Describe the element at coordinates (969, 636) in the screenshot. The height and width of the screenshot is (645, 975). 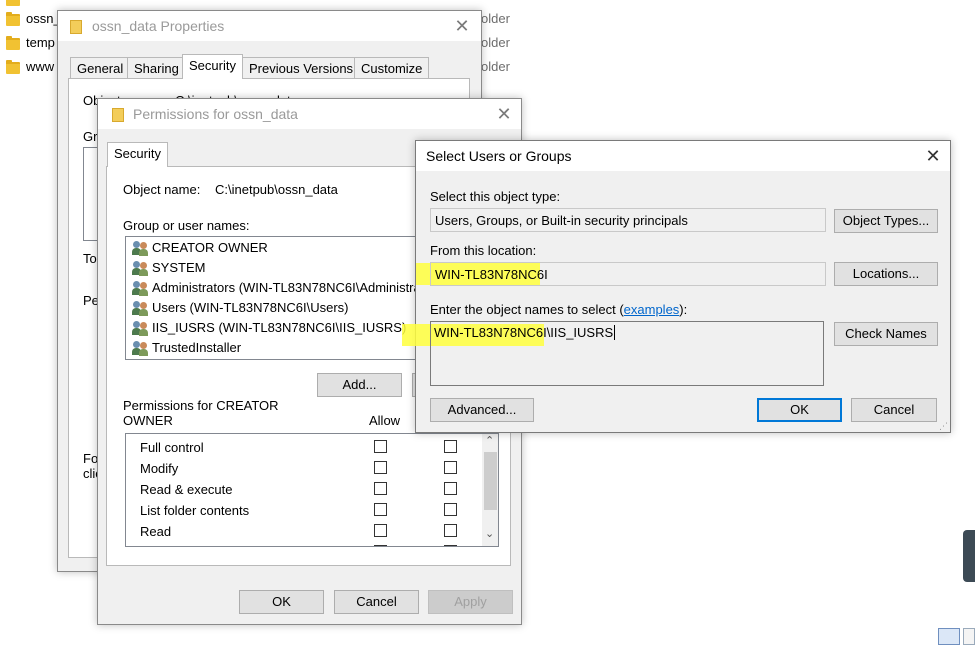
I see `tiles-view-icon` at that location.